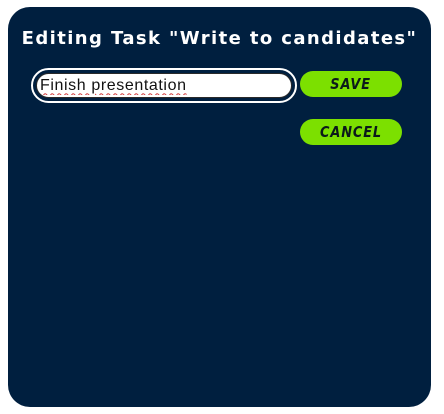  I want to click on save-button: SAVE, so click(351, 84).